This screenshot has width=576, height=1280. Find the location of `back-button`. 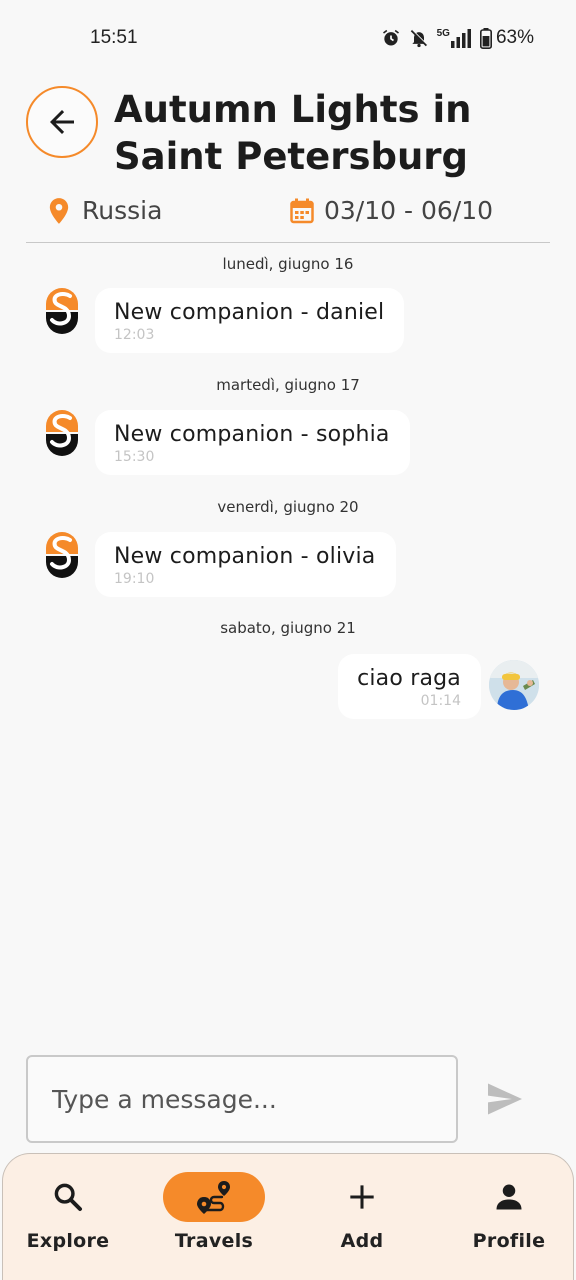

back-button is located at coordinates (62, 122).